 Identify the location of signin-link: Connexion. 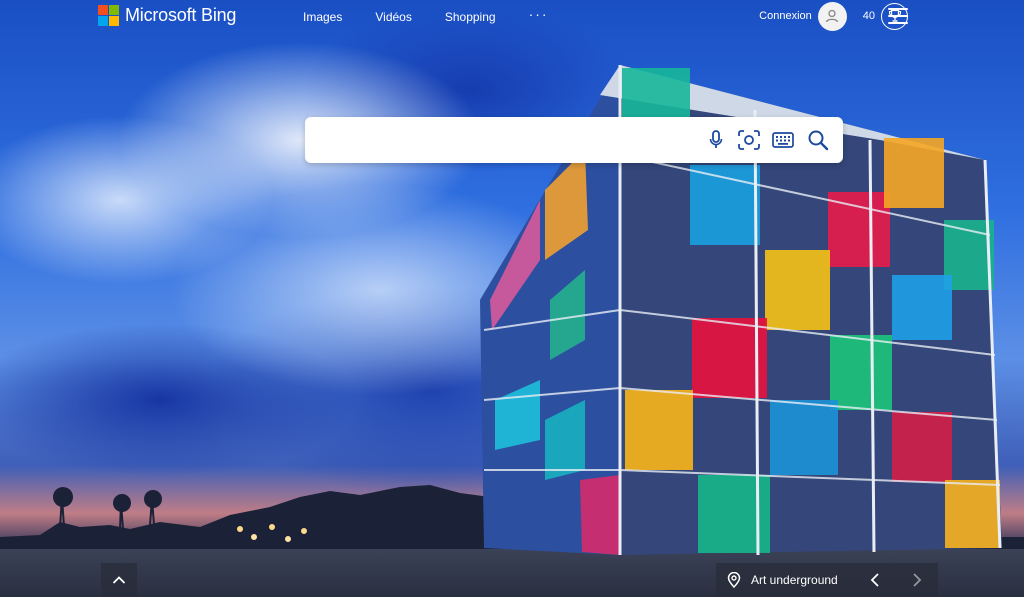
(785, 16).